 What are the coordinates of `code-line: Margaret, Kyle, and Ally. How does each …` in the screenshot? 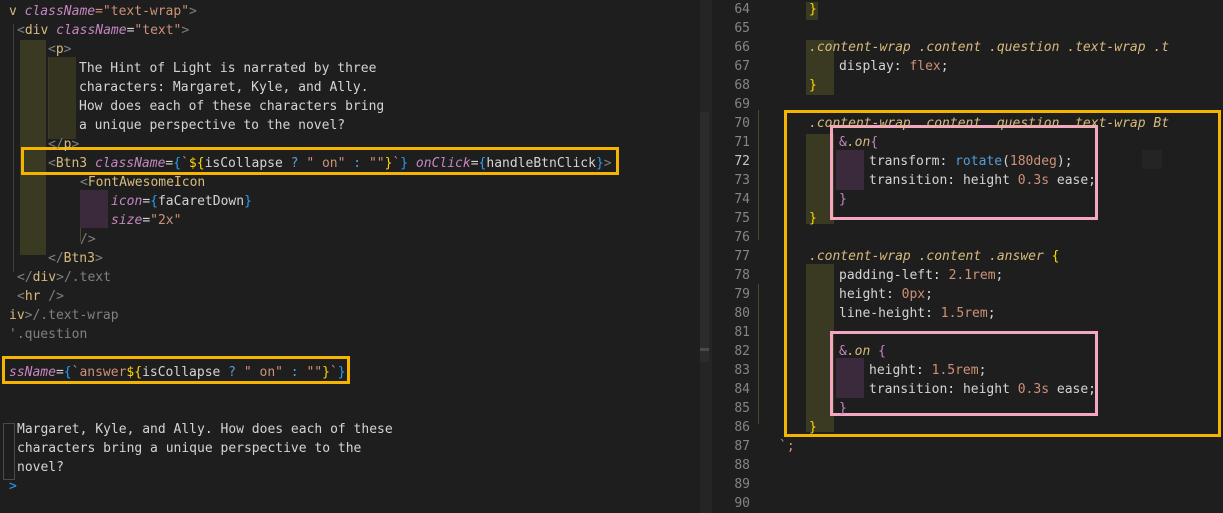 It's located at (205, 429).